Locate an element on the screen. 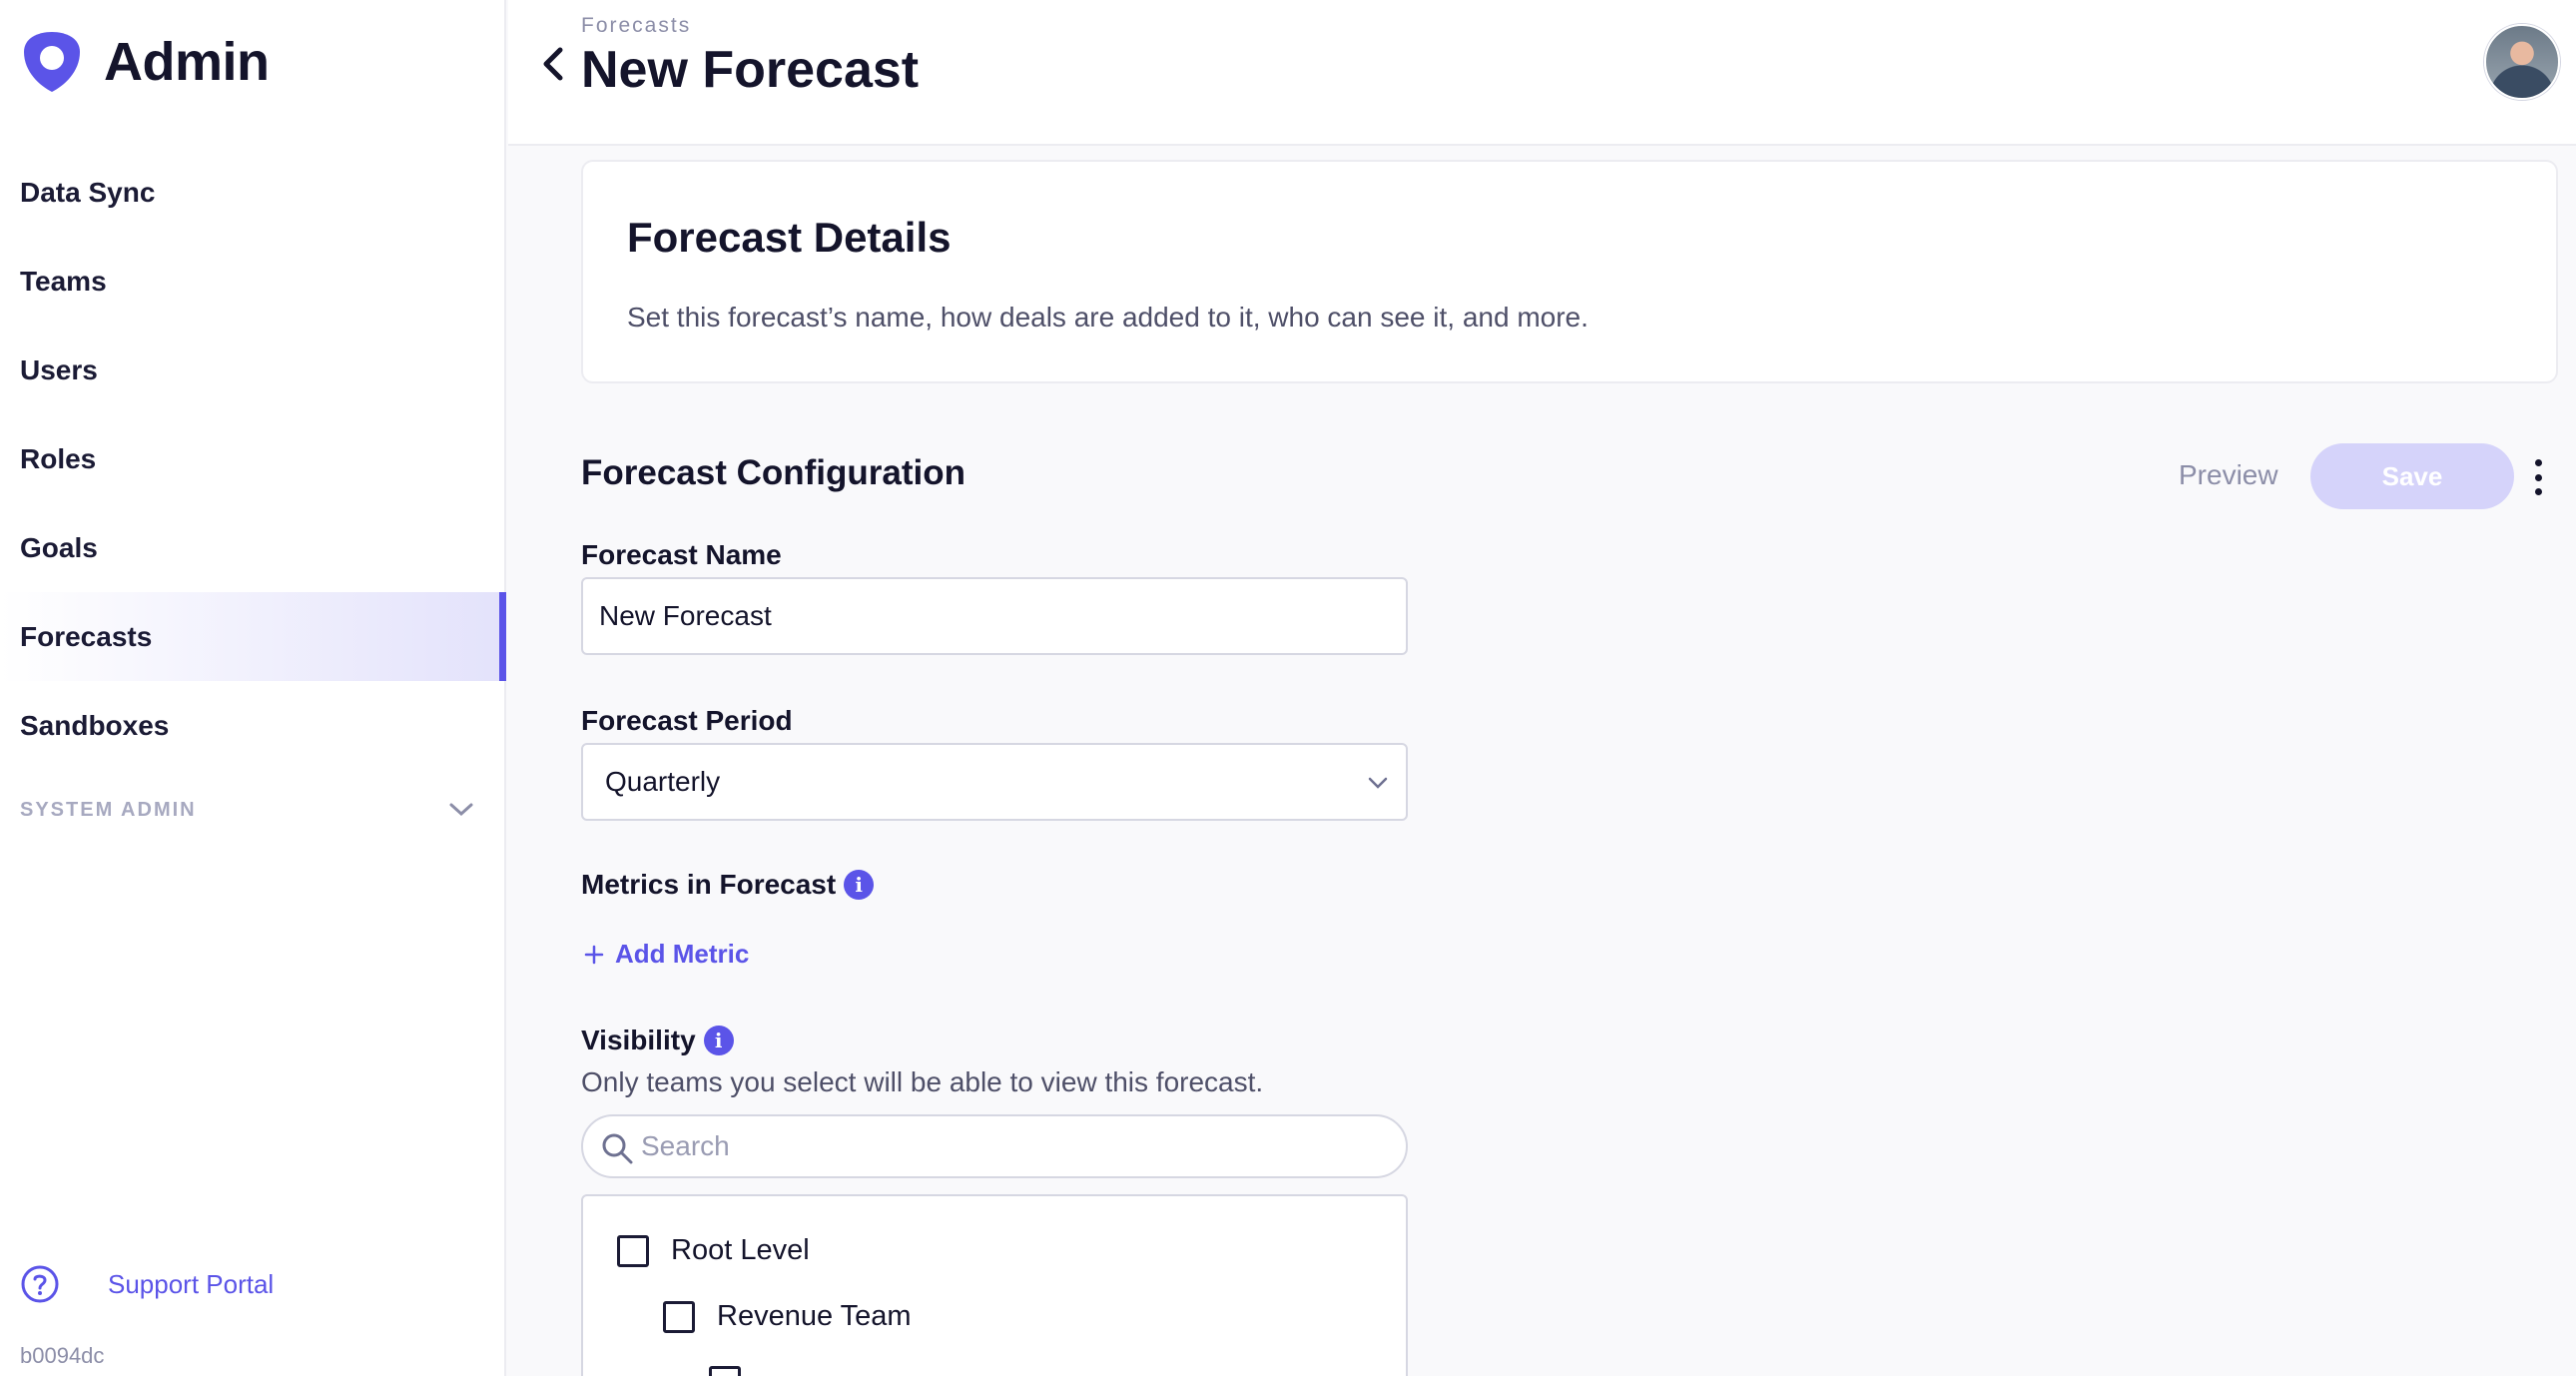 Image resolution: width=2576 pixels, height=1376 pixels. sidebar-item-roles: Roles is located at coordinates (253, 458).